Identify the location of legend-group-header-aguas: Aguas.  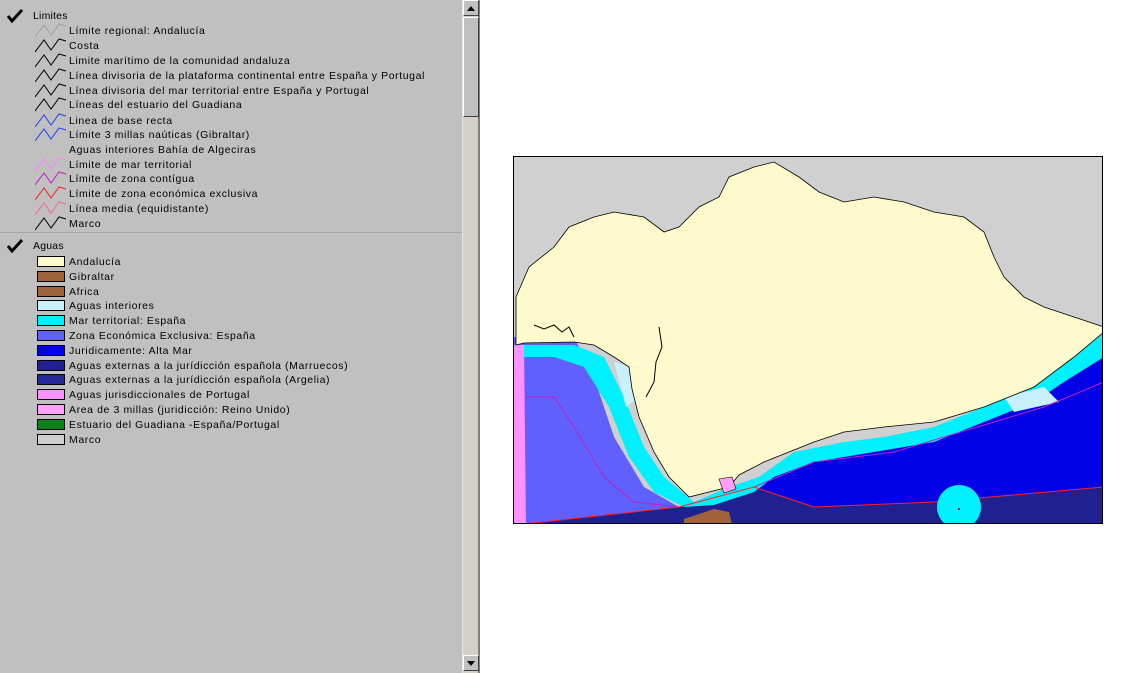
(35, 246).